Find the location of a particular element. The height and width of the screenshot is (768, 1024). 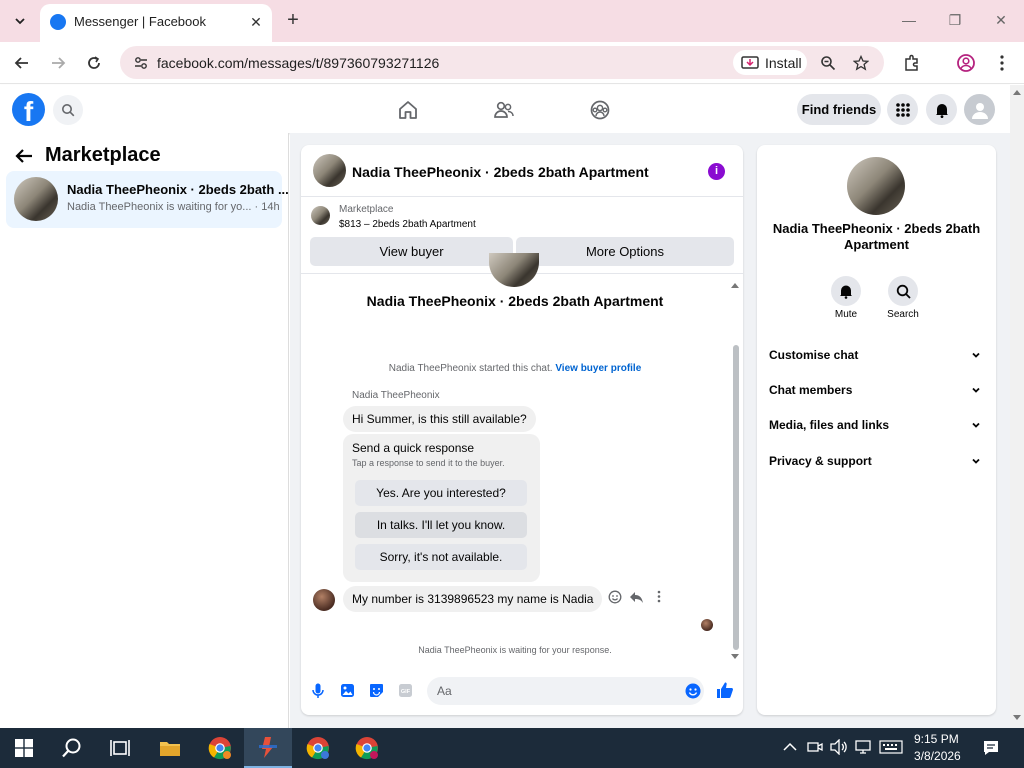

bookmark-star-icon is located at coordinates (861, 63).